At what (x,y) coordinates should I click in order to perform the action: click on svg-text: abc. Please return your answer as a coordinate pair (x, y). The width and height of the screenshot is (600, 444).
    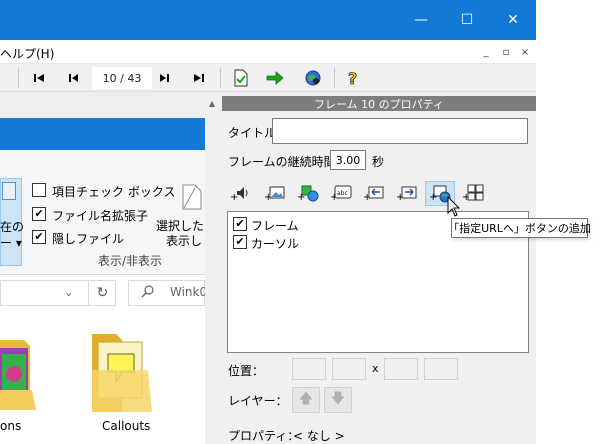
    Looking at the image, I should click on (342, 193).